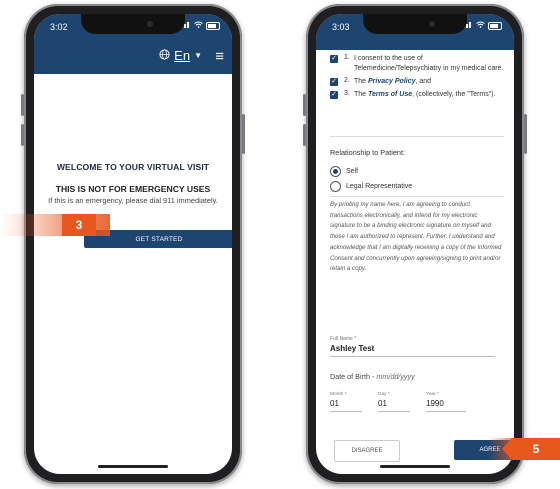 The width and height of the screenshot is (560, 489). What do you see at coordinates (367, 451) in the screenshot?
I see `disagree-button: DISAGREE` at bounding box center [367, 451].